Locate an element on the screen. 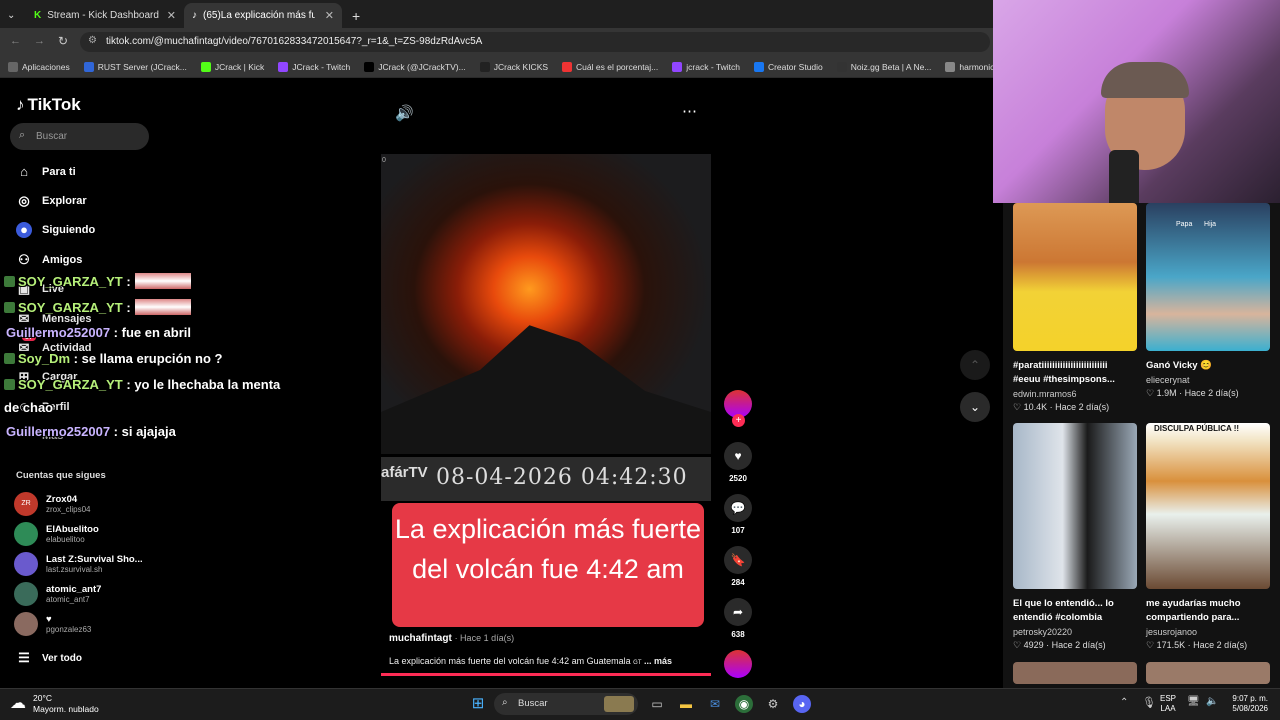 This screenshot has height=720, width=1280. weather-widget: 20°C Mayorm. nublado is located at coordinates (66, 704).